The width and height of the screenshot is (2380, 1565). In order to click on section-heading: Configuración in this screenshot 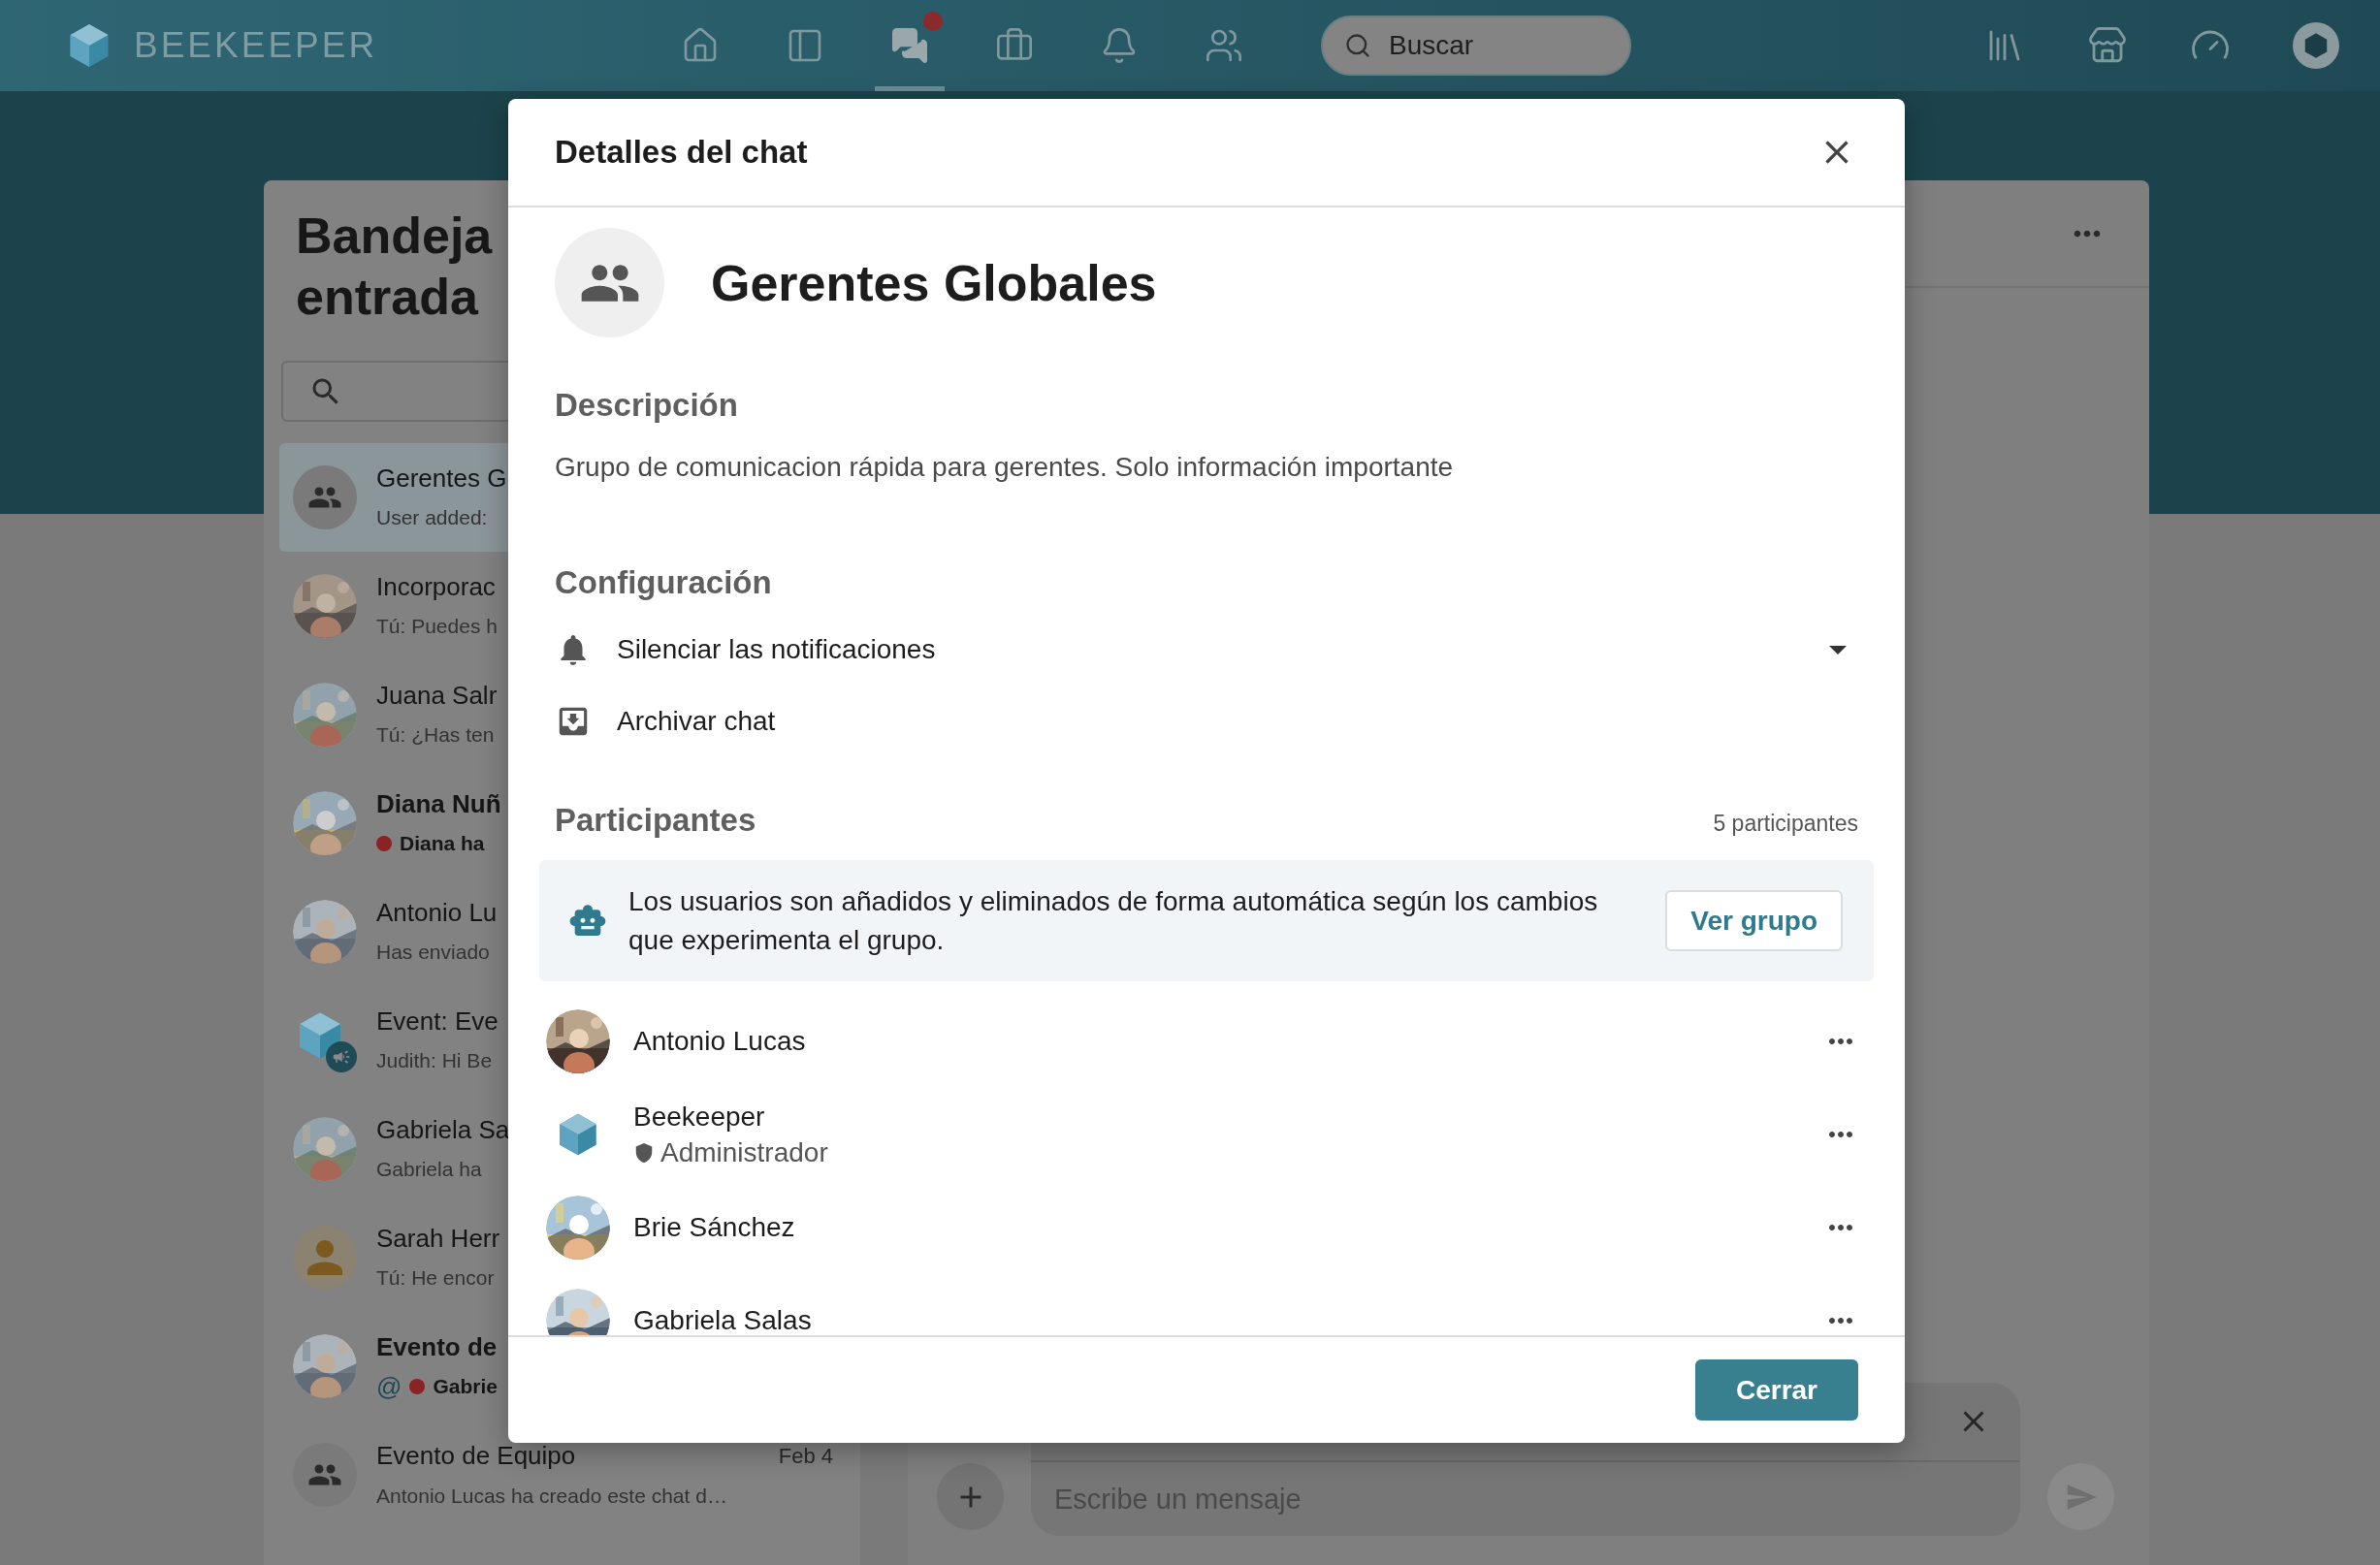, I will do `click(664, 582)`.